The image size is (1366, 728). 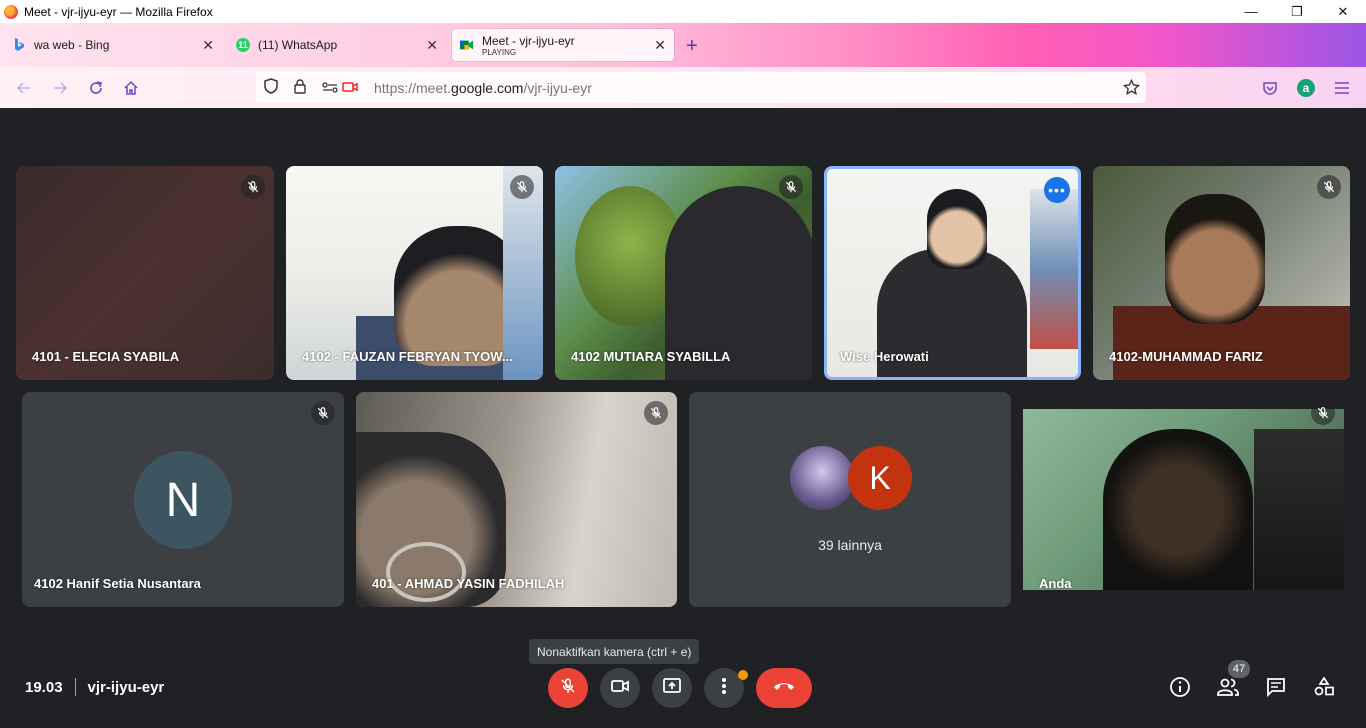 I want to click on participant-name: Wise Herowati, so click(x=884, y=356).